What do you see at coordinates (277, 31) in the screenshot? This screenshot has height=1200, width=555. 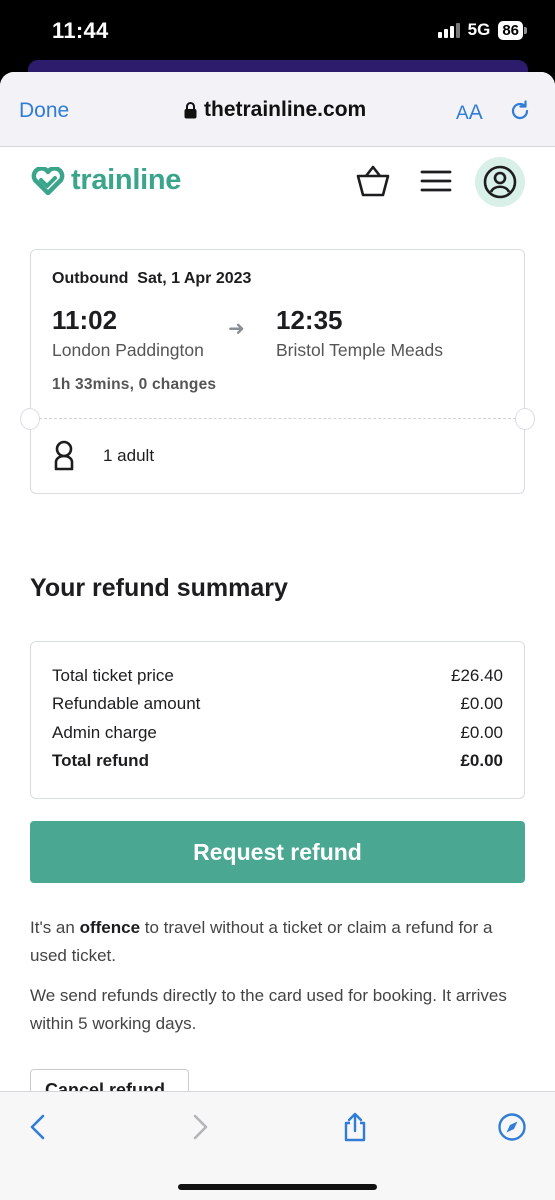 I see `status-bar: 11:44 5G 86` at bounding box center [277, 31].